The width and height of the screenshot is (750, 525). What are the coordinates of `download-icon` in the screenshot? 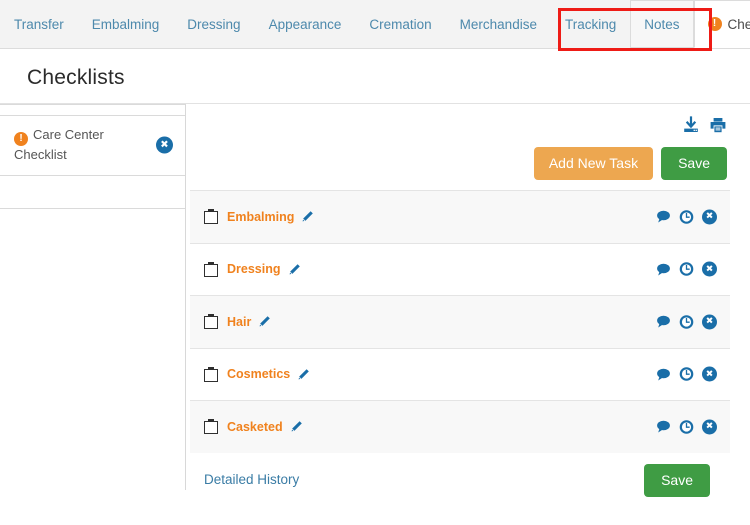 It's located at (691, 125).